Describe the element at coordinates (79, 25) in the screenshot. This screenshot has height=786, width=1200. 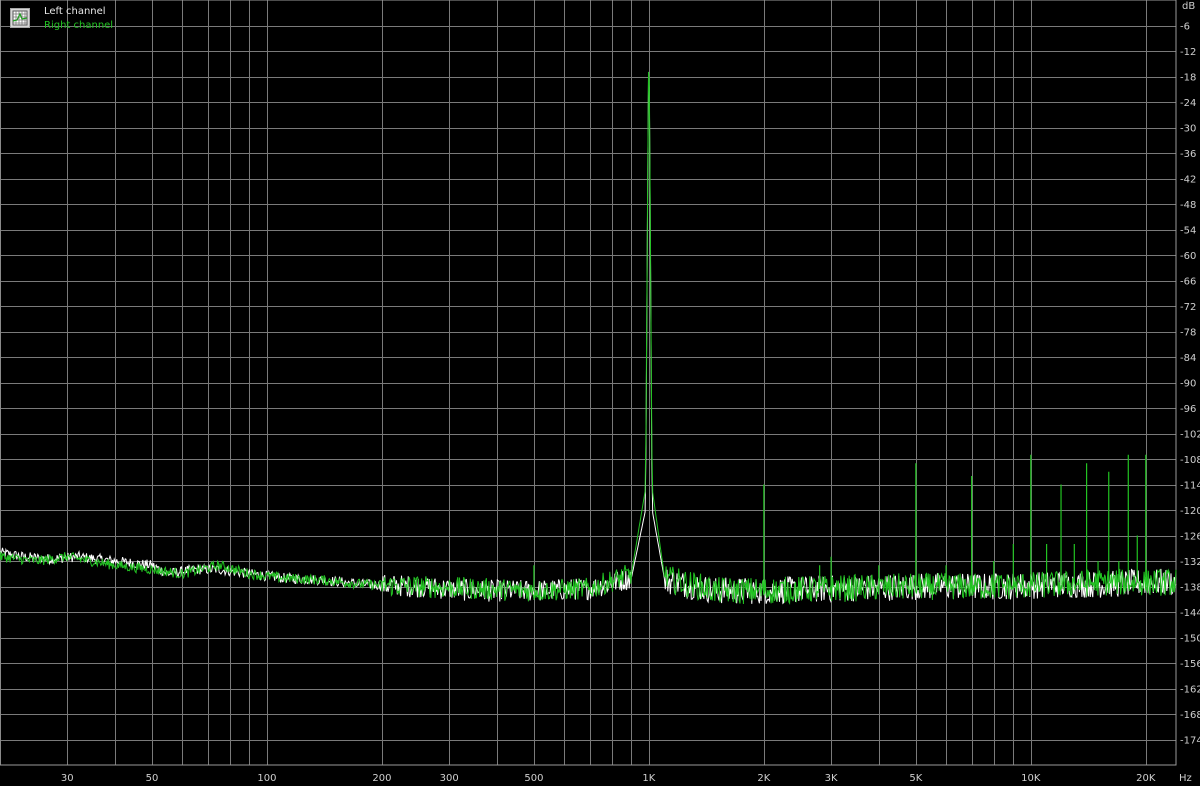
I see `legend-right-channel: Right channel` at that location.